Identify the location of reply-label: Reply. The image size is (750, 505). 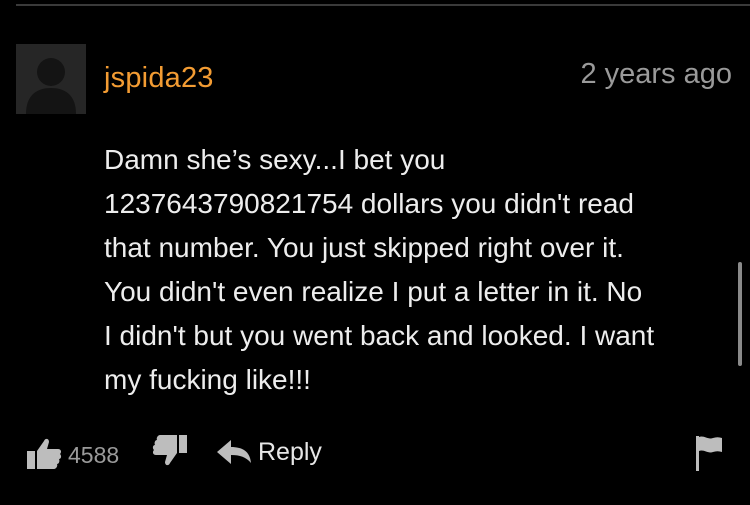
(290, 451).